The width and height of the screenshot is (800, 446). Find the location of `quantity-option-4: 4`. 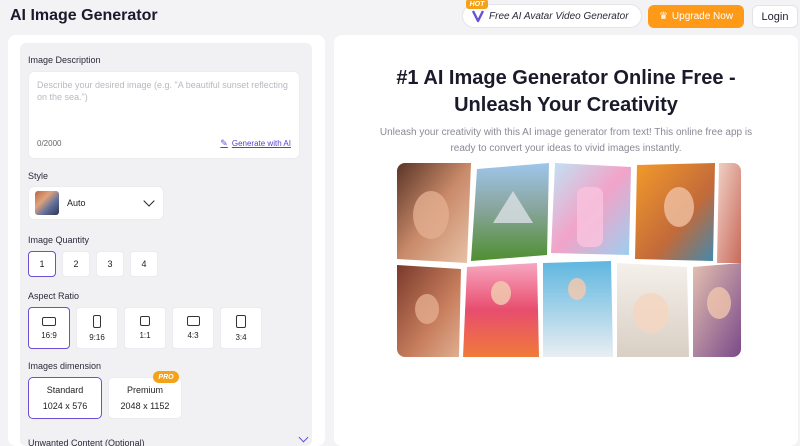

quantity-option-4: 4 is located at coordinates (144, 264).